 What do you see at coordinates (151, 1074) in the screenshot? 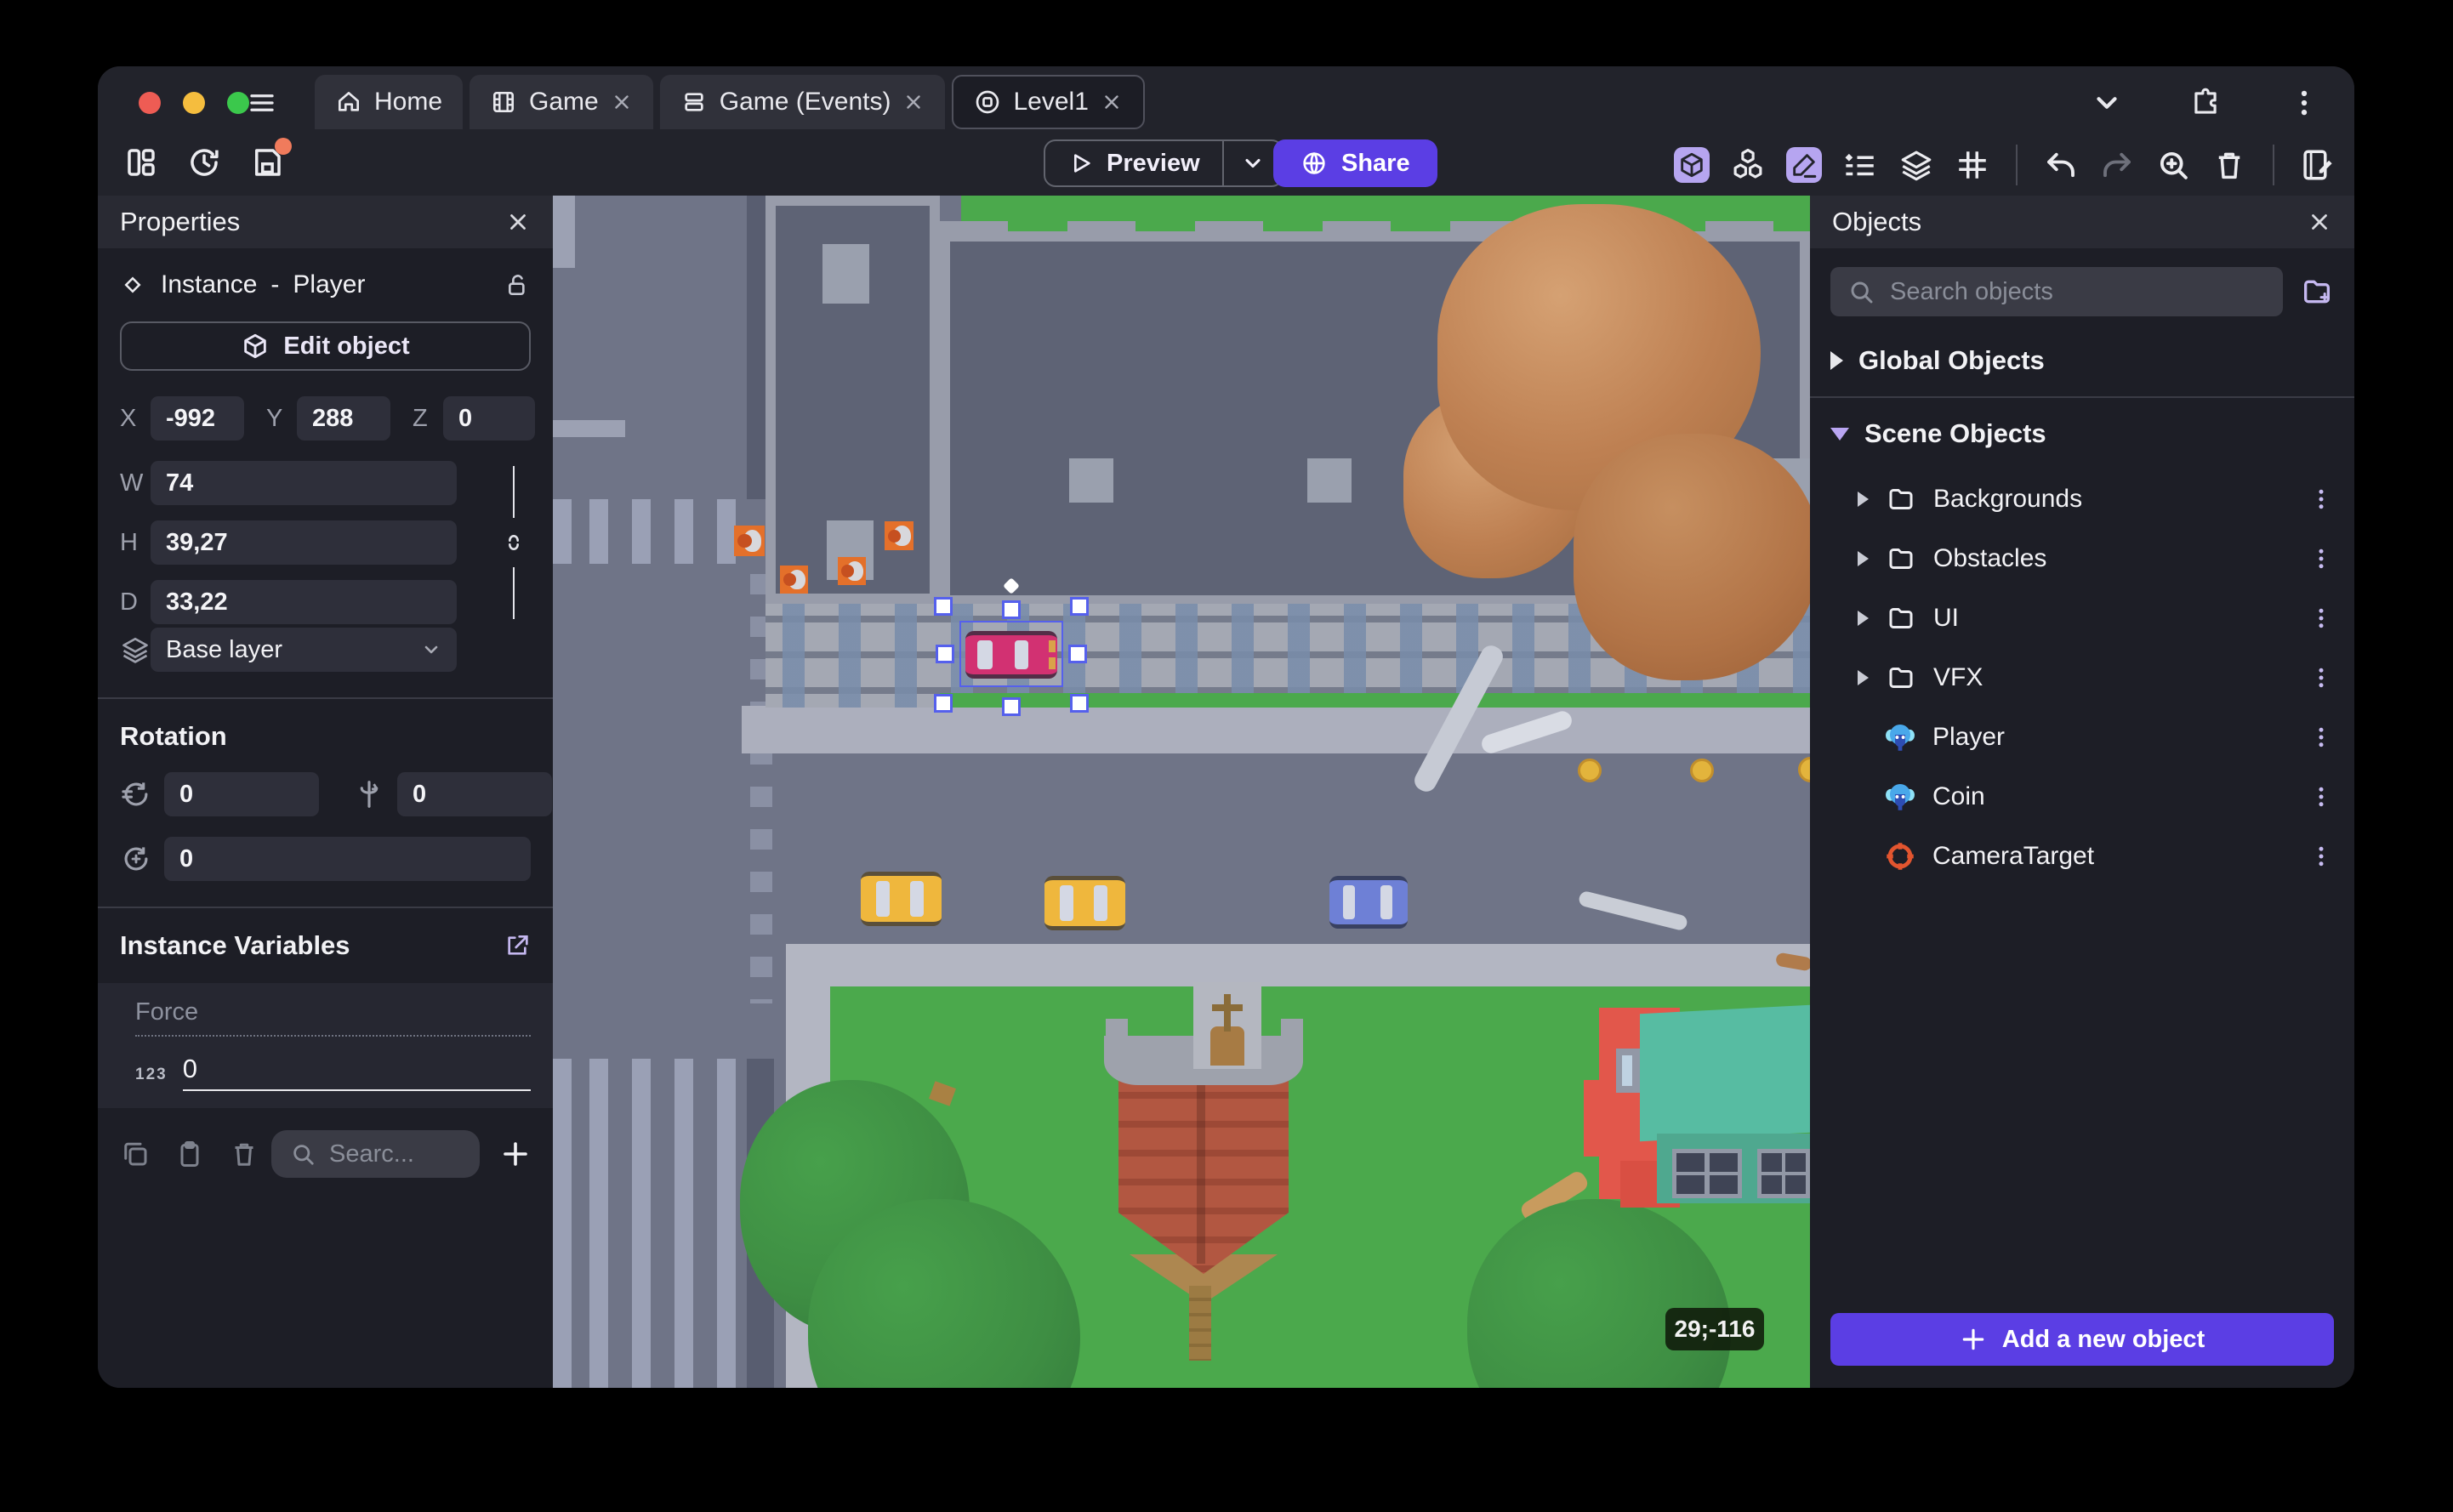
I see `variable-type-number-icon: 123` at bounding box center [151, 1074].